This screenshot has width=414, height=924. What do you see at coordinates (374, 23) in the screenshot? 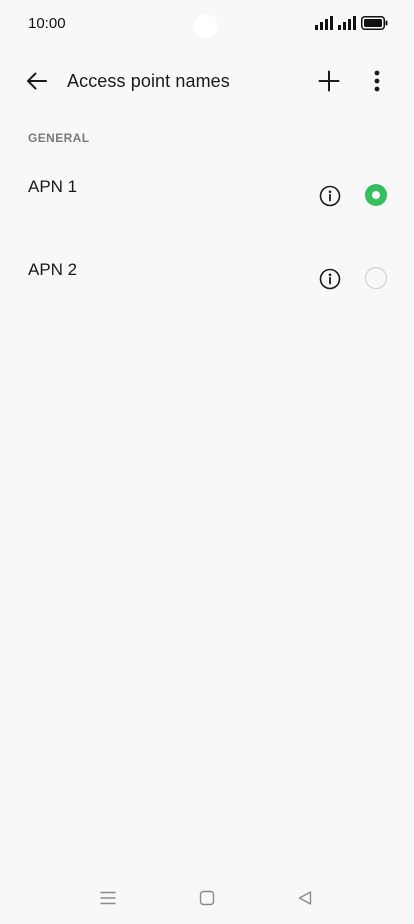
I see `battery-icon` at bounding box center [374, 23].